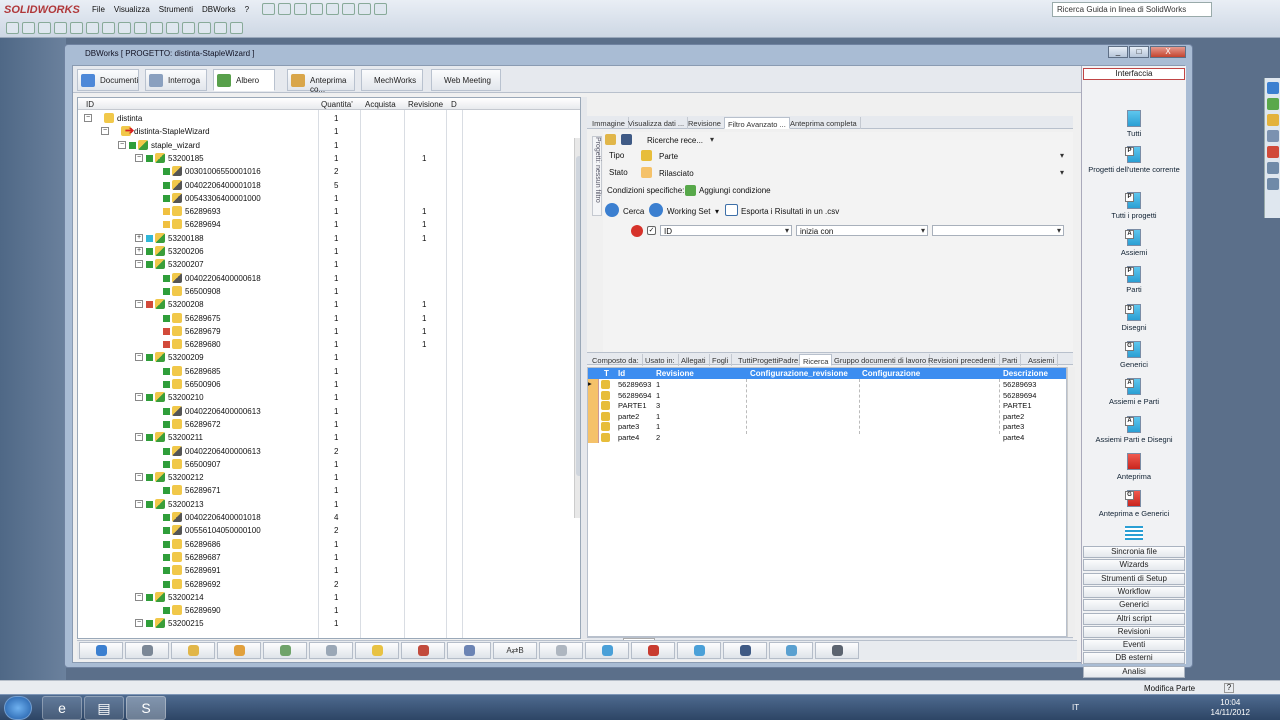  What do you see at coordinates (827, 406) in the screenshot?
I see `grid-row: PARTE1 3 PARTE1` at bounding box center [827, 406].